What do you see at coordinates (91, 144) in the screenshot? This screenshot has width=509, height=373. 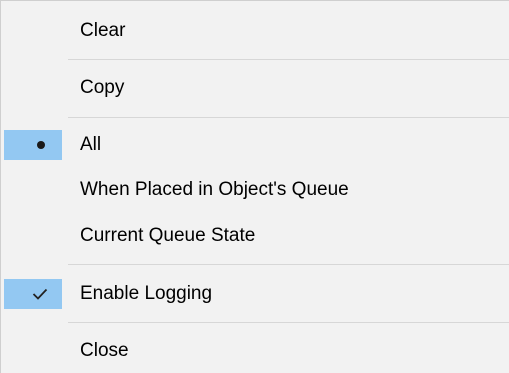 I see `menu-item-label: All` at bounding box center [91, 144].